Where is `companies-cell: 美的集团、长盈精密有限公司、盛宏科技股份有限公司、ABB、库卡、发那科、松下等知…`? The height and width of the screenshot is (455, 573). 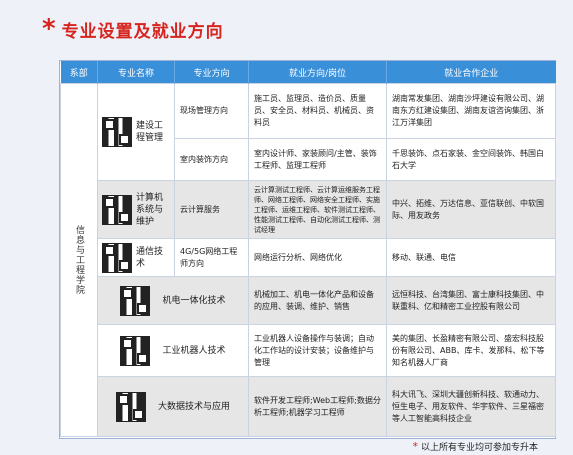
companies-cell: 美的集团、长盈精密有限公司、盛宏科技股份有限公司、ABB、库卡、发那科、松下等知… is located at coordinates (471, 350).